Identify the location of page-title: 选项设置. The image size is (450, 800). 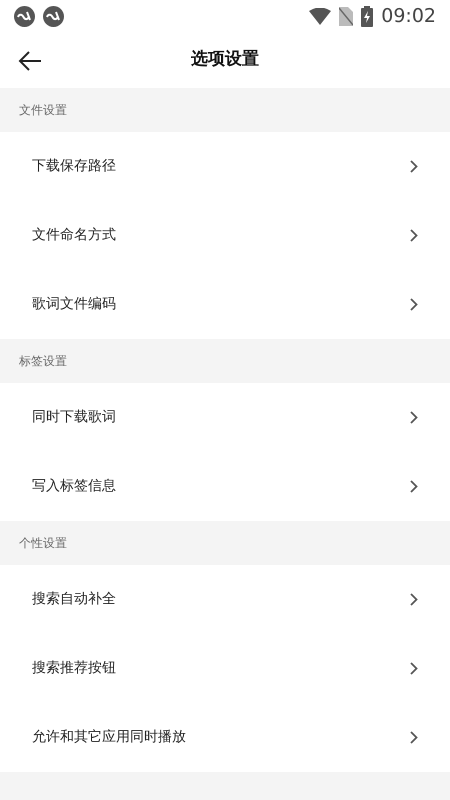
(225, 60).